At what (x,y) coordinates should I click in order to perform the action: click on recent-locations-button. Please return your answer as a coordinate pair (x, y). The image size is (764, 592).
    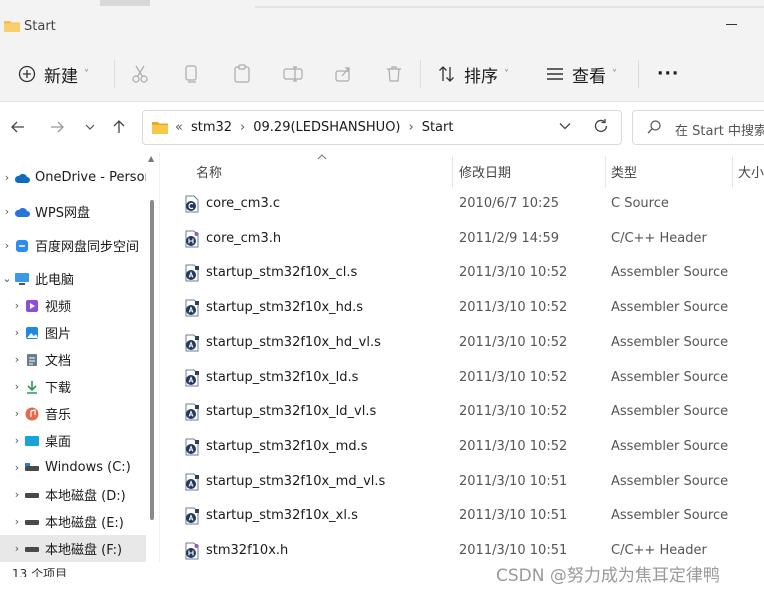
    Looking at the image, I should click on (90, 127).